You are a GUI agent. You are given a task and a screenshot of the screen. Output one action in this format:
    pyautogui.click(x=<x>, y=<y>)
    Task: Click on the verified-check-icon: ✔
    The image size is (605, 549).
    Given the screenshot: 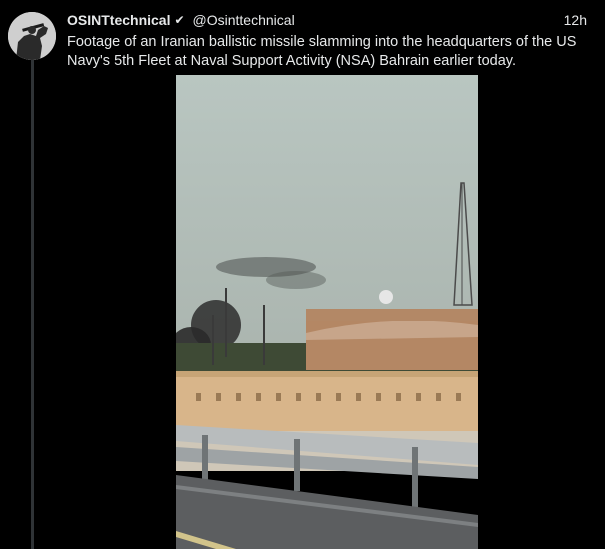 What is the action you would take?
    pyautogui.click(x=179, y=20)
    